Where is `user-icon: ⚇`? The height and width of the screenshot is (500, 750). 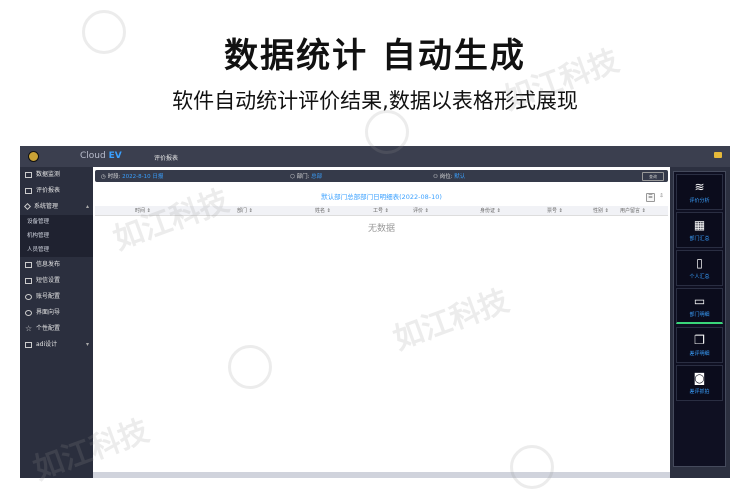 user-icon: ⚇ is located at coordinates (435, 177).